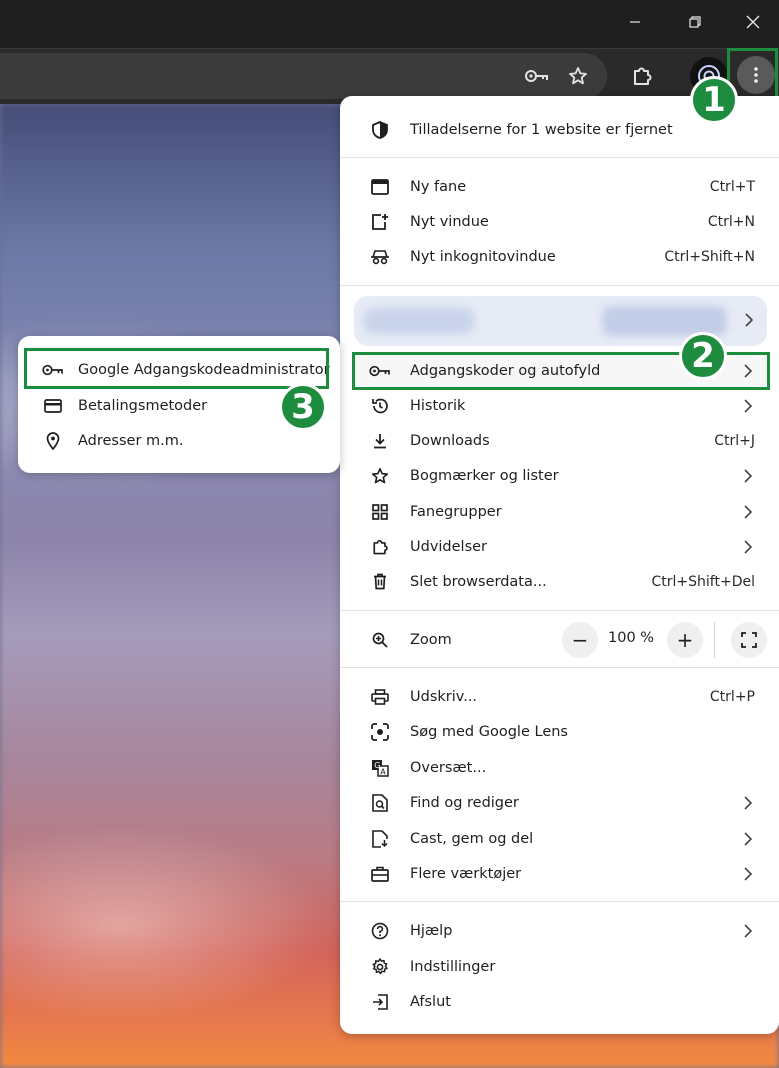  I want to click on new-window-shortcut: Ctrl+N, so click(731, 221).